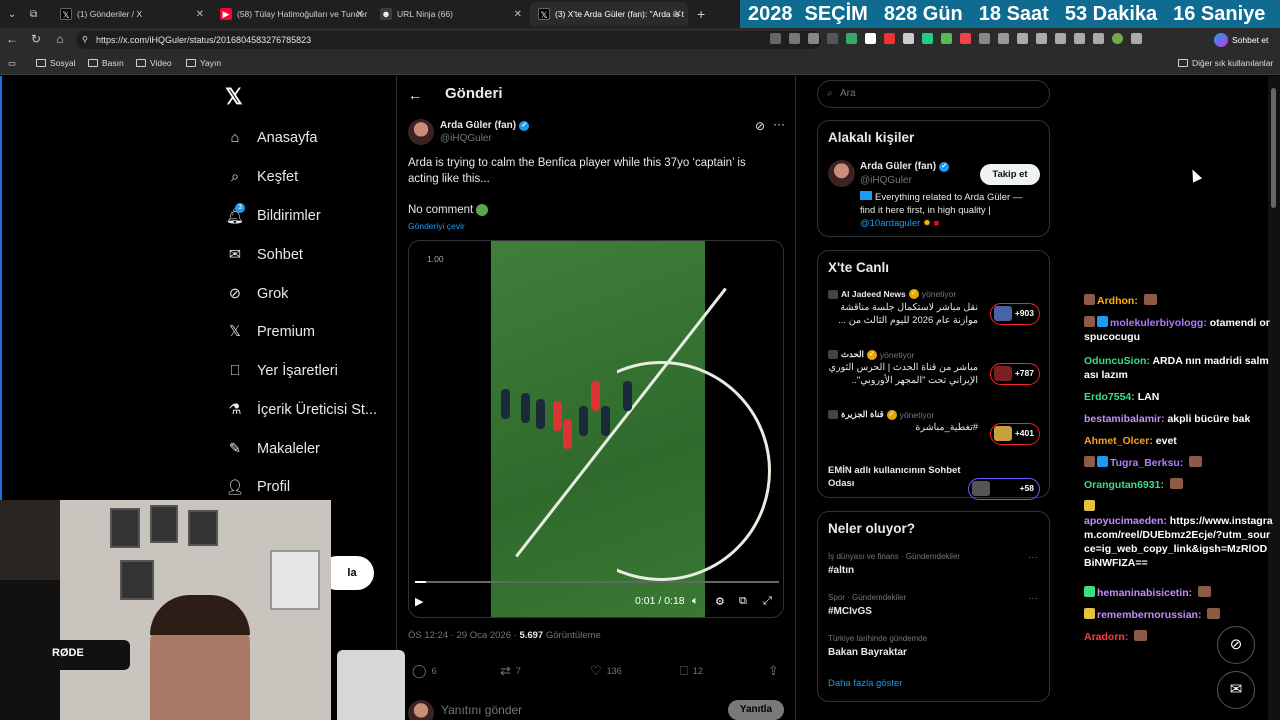 This screenshot has width=1280, height=720. What do you see at coordinates (272, 138) in the screenshot?
I see `nav-item-home: ⌂ Anasayfa` at bounding box center [272, 138].